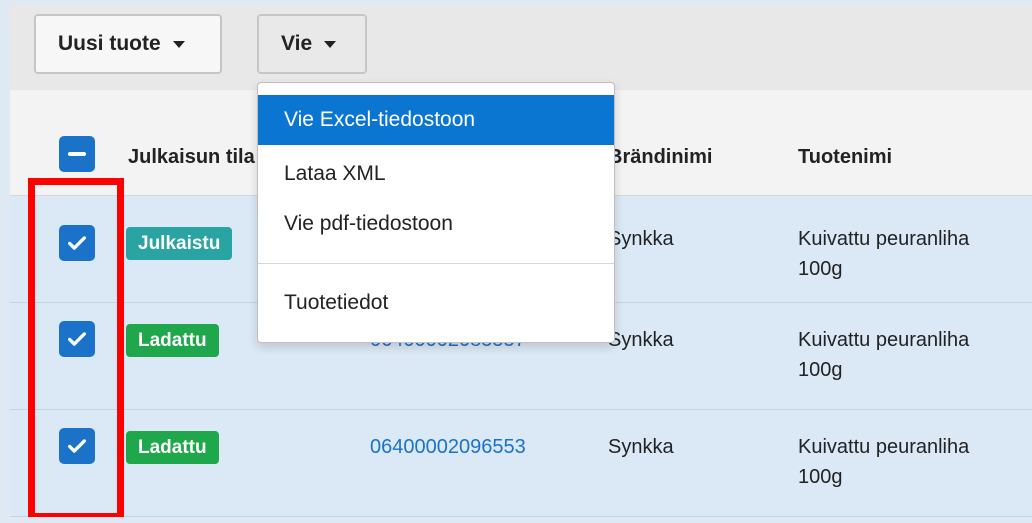 The image size is (1032, 523). Describe the element at coordinates (76, 347) in the screenshot. I see `annotation-highlight-box` at that location.